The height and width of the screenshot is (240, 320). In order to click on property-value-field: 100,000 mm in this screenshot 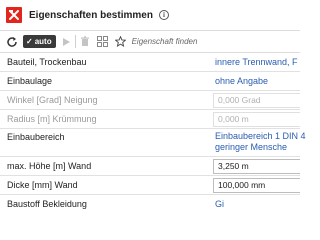, I will do `click(256, 185)`.